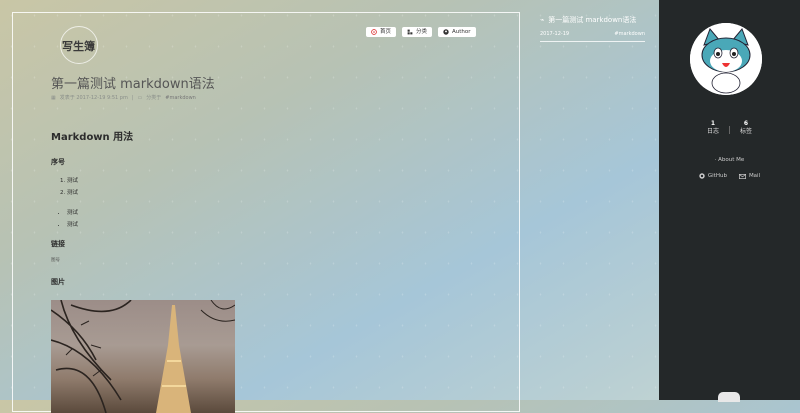  I want to click on about-me-link: · About Me, so click(729, 160).